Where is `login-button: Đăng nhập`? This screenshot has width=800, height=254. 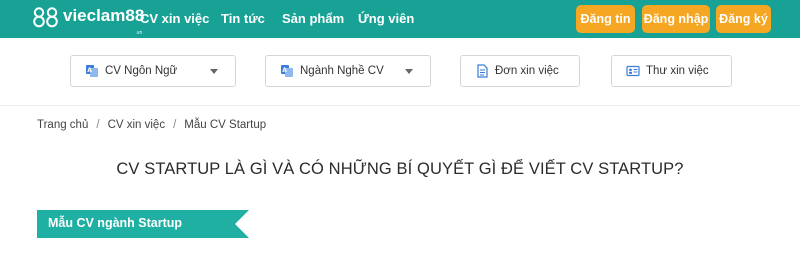
login-button: Đăng nhập is located at coordinates (676, 19).